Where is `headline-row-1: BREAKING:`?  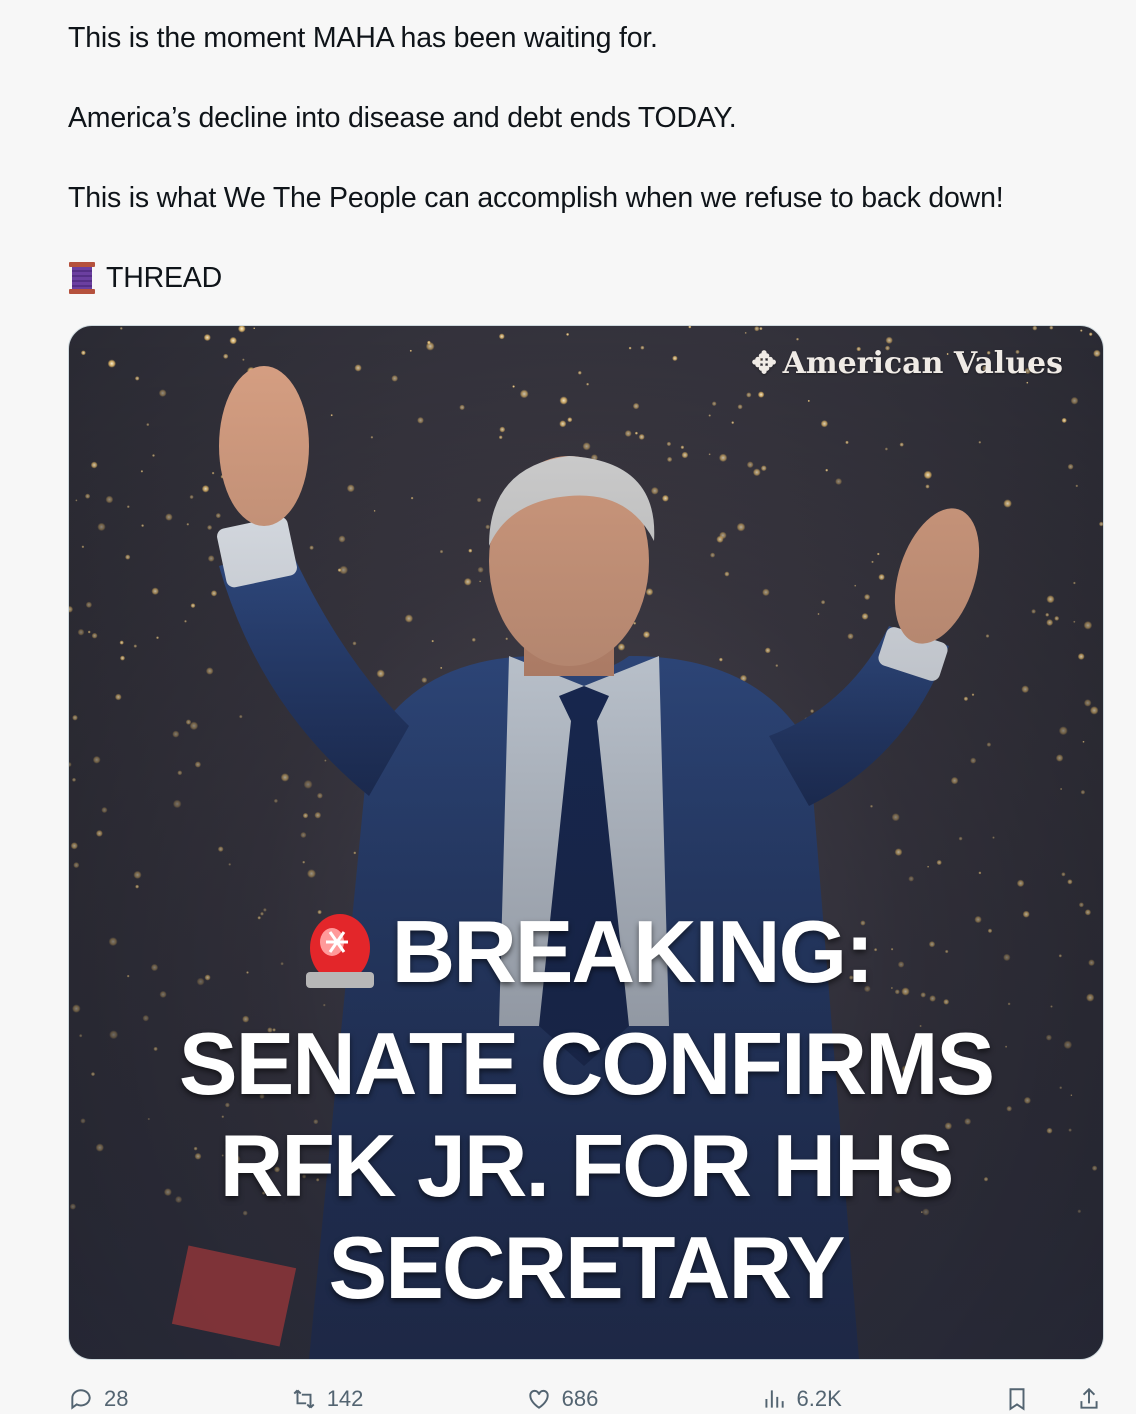
headline-row-1: BREAKING: is located at coordinates (586, 957).